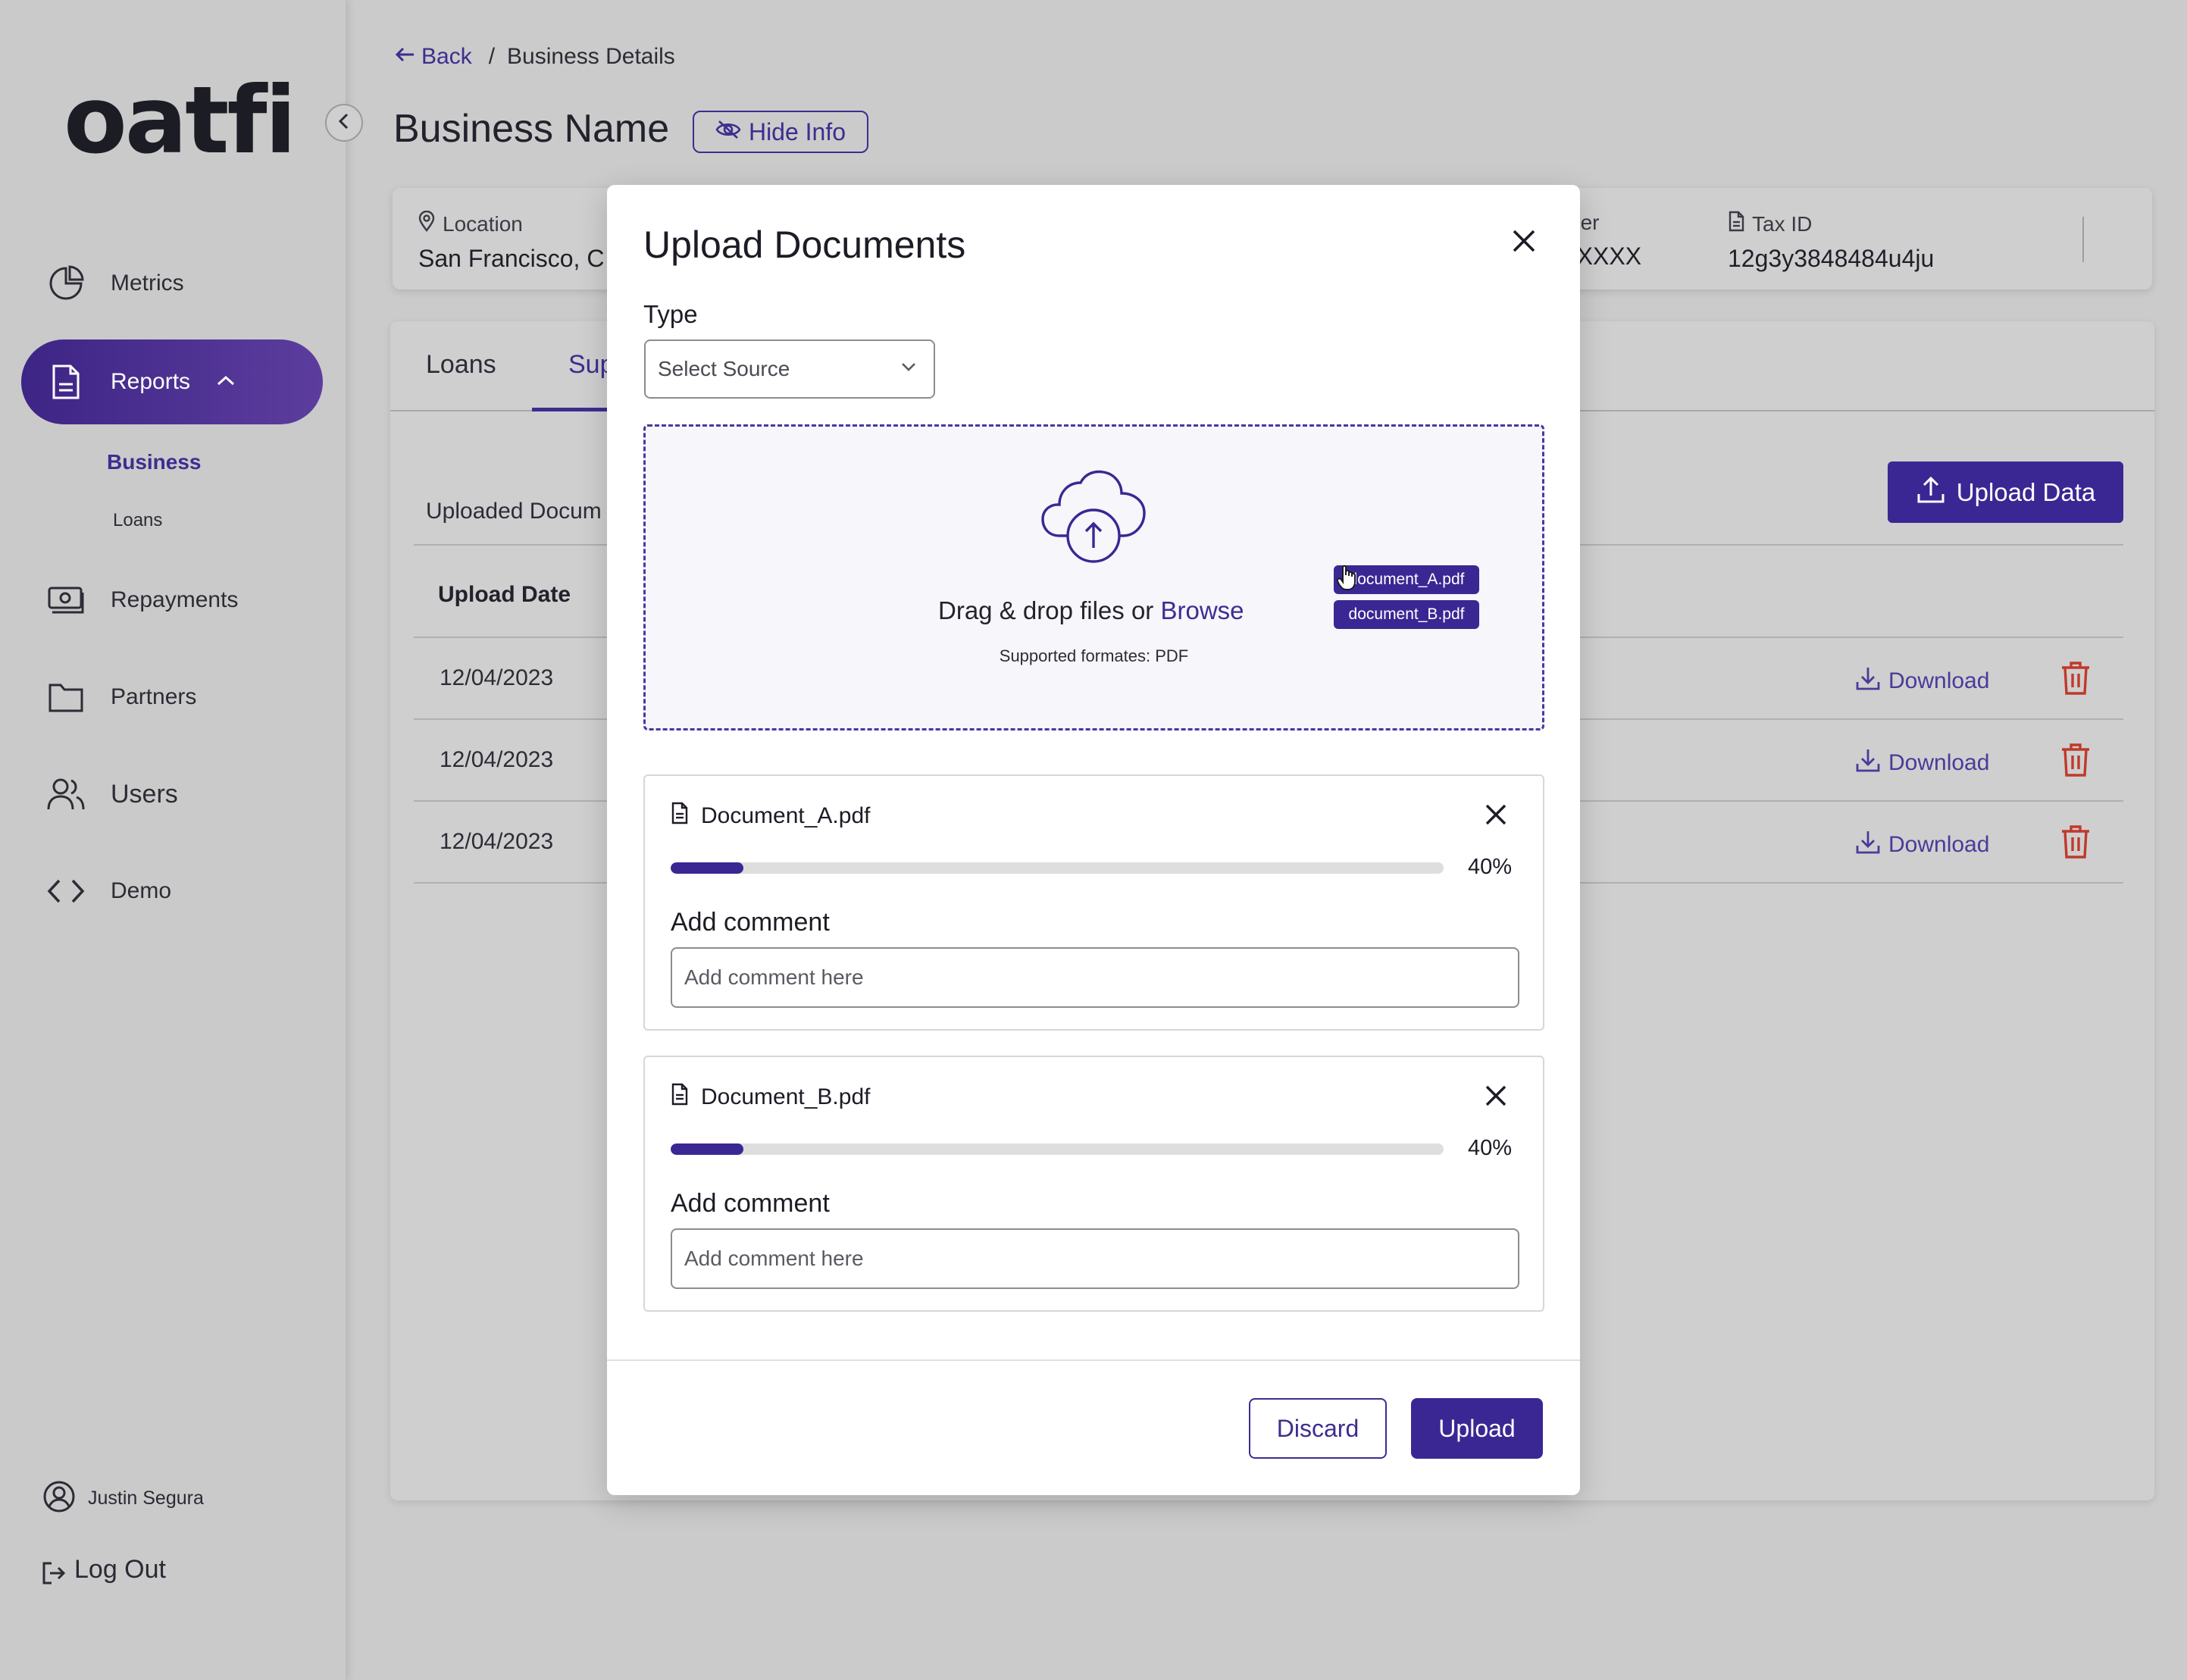 The image size is (2187, 1680). Describe the element at coordinates (154, 696) in the screenshot. I see `sidebar-item-label: Partners` at that location.